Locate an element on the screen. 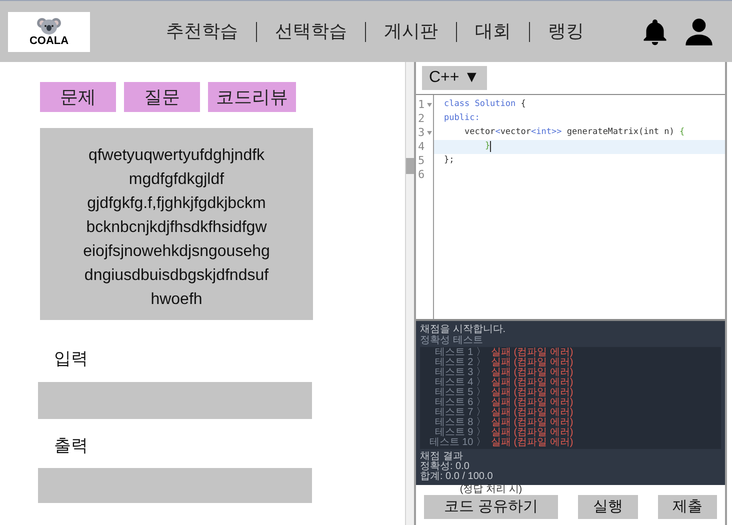 This screenshot has width=732, height=525. logo: COALA is located at coordinates (49, 32).